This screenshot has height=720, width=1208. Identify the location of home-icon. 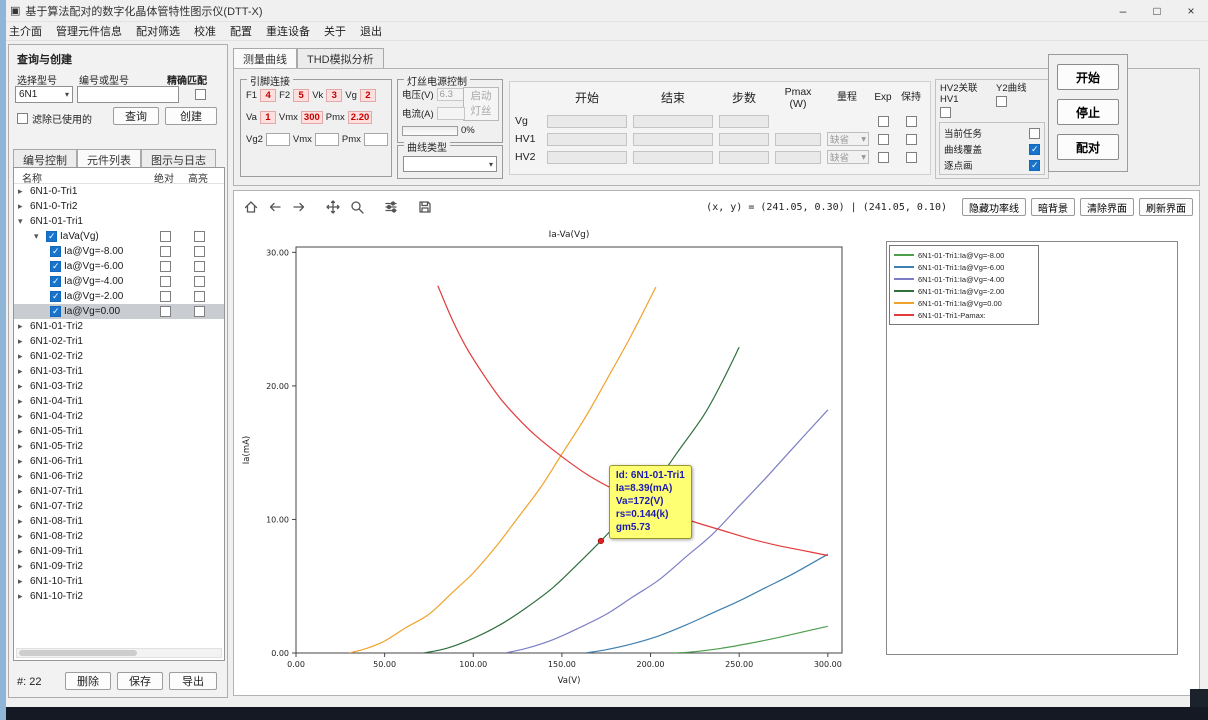
(251, 207).